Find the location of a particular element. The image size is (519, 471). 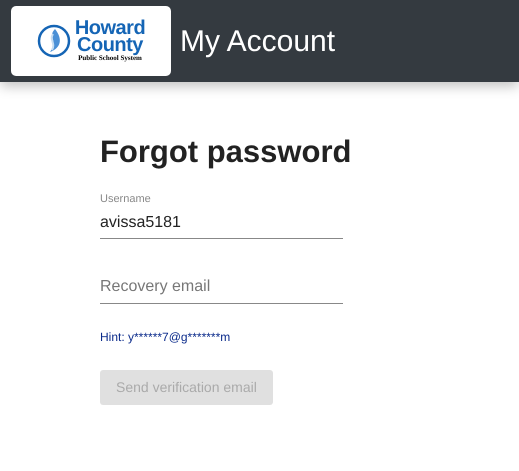

logo-text: County is located at coordinates (110, 45).